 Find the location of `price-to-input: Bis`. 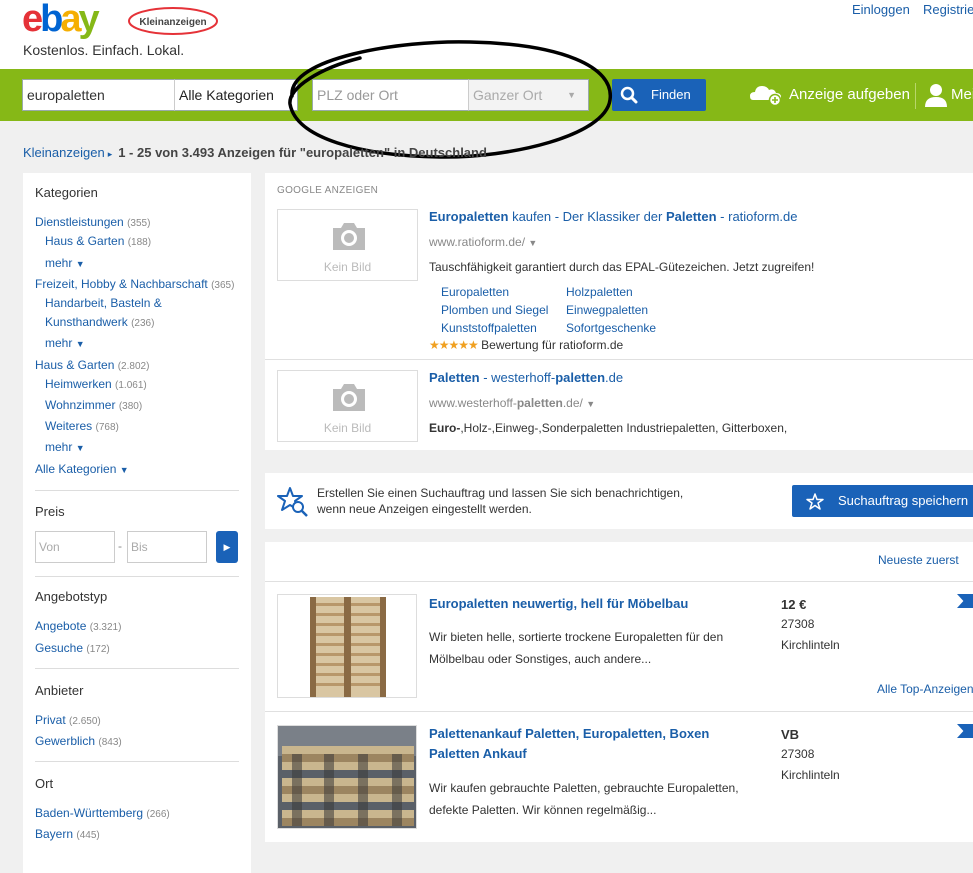

price-to-input: Bis is located at coordinates (167, 547).